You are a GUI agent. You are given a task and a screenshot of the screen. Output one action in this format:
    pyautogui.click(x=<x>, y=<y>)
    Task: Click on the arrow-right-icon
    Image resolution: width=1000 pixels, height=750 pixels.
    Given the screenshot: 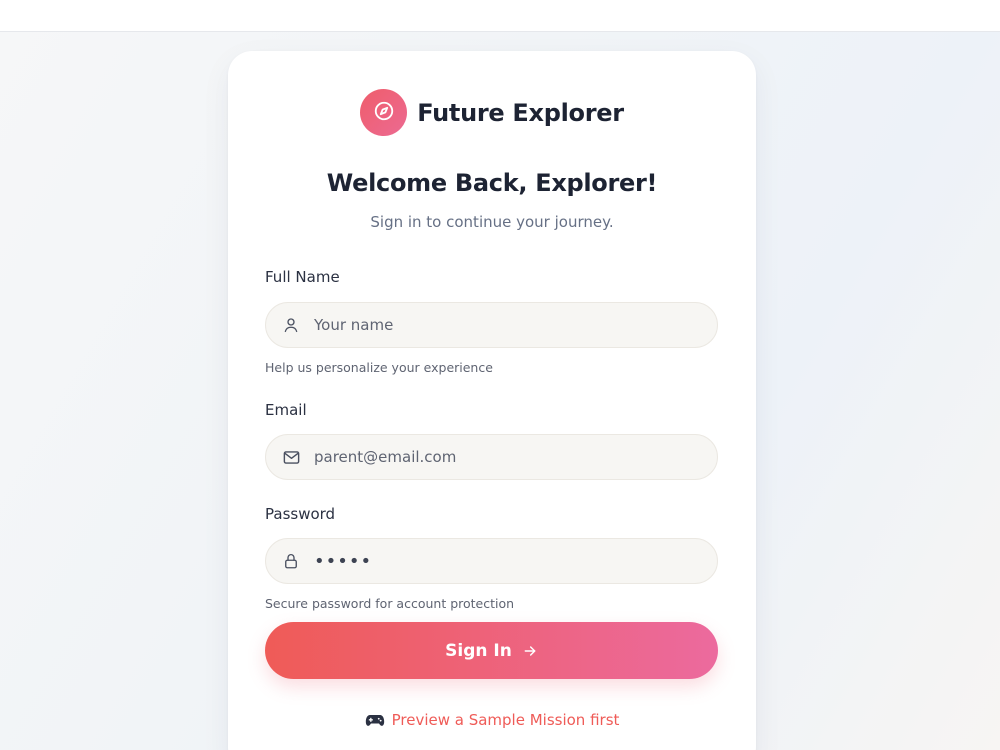 What is the action you would take?
    pyautogui.click(x=530, y=651)
    